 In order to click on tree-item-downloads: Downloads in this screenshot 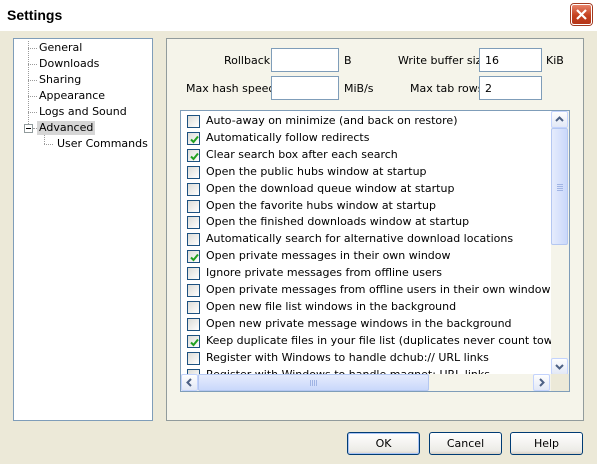, I will do `click(69, 64)`.